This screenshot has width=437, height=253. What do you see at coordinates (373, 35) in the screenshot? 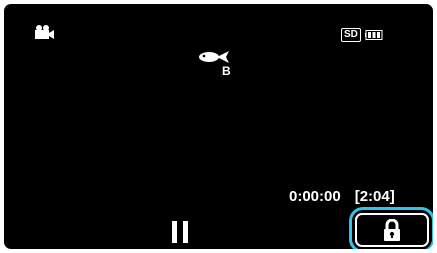
I see `battery-full-icon` at bounding box center [373, 35].